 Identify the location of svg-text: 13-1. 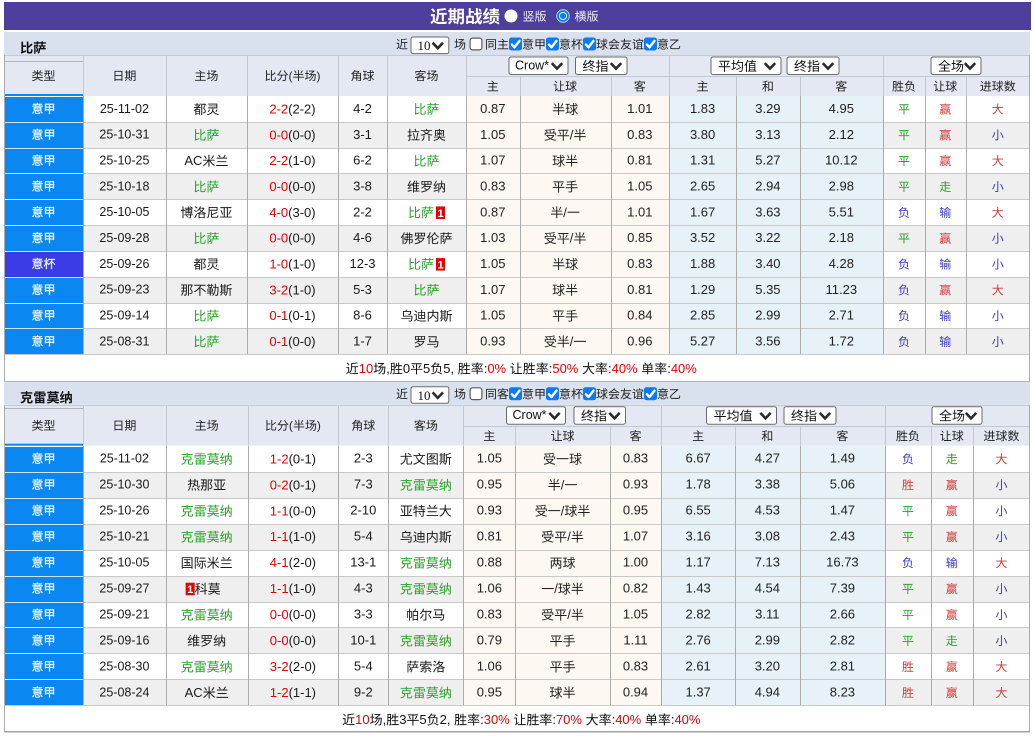
(363, 562).